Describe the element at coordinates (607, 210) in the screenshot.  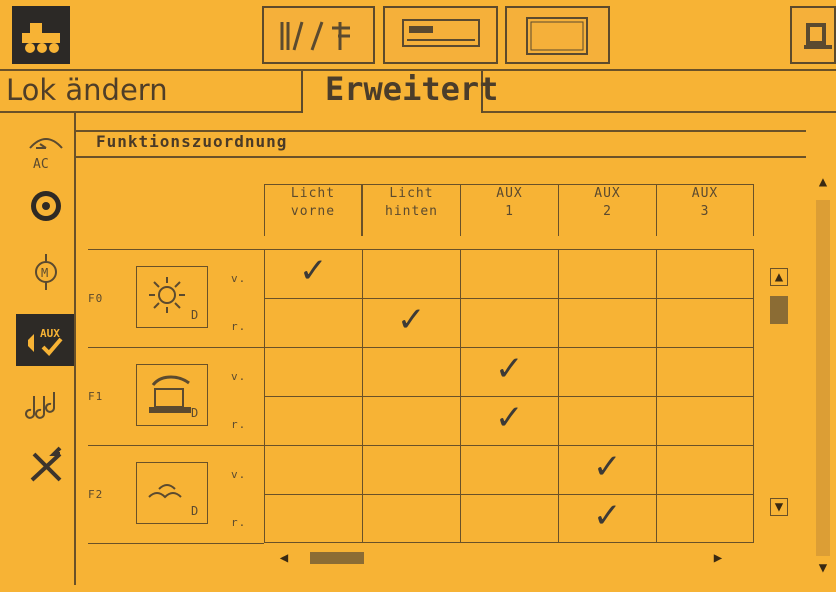
I see `column-header-aux-2: AUX 2` at that location.